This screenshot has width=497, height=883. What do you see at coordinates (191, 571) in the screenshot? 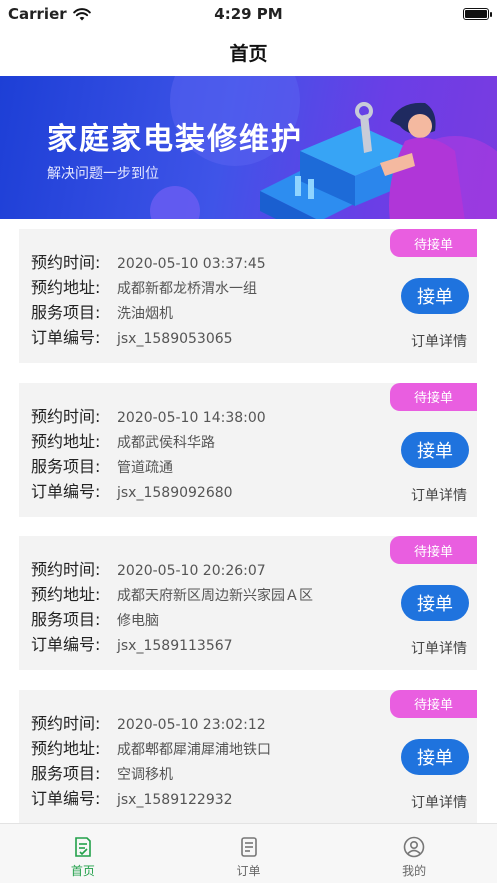
I see `order-time-value: 2020-05-10 20:26:07` at bounding box center [191, 571].